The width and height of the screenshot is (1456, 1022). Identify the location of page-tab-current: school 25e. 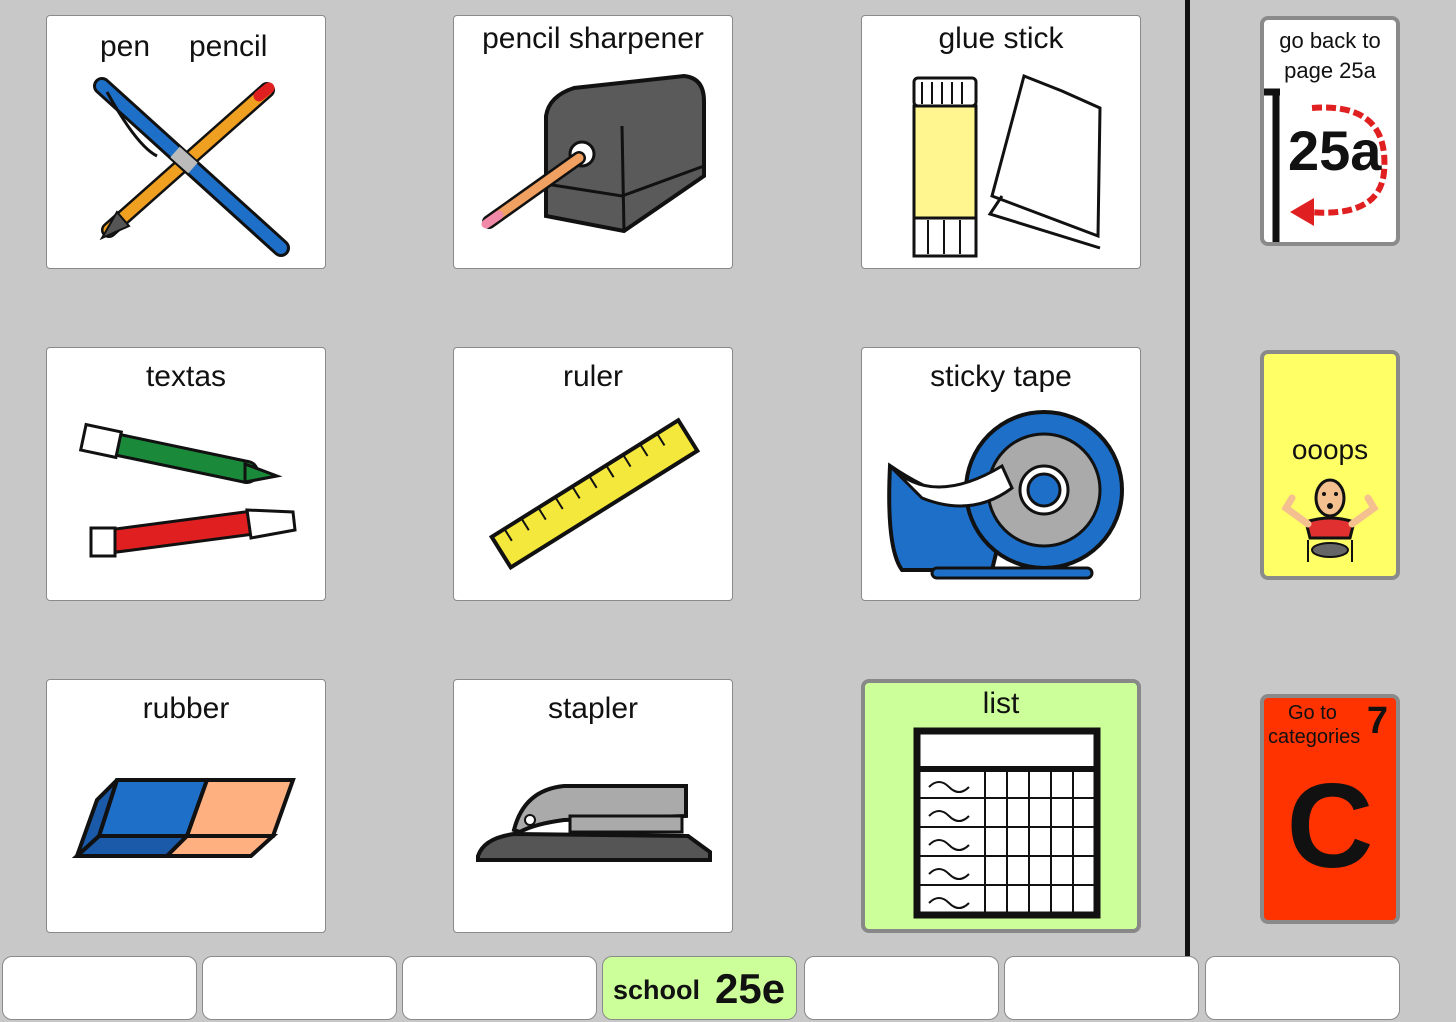
(699, 988).